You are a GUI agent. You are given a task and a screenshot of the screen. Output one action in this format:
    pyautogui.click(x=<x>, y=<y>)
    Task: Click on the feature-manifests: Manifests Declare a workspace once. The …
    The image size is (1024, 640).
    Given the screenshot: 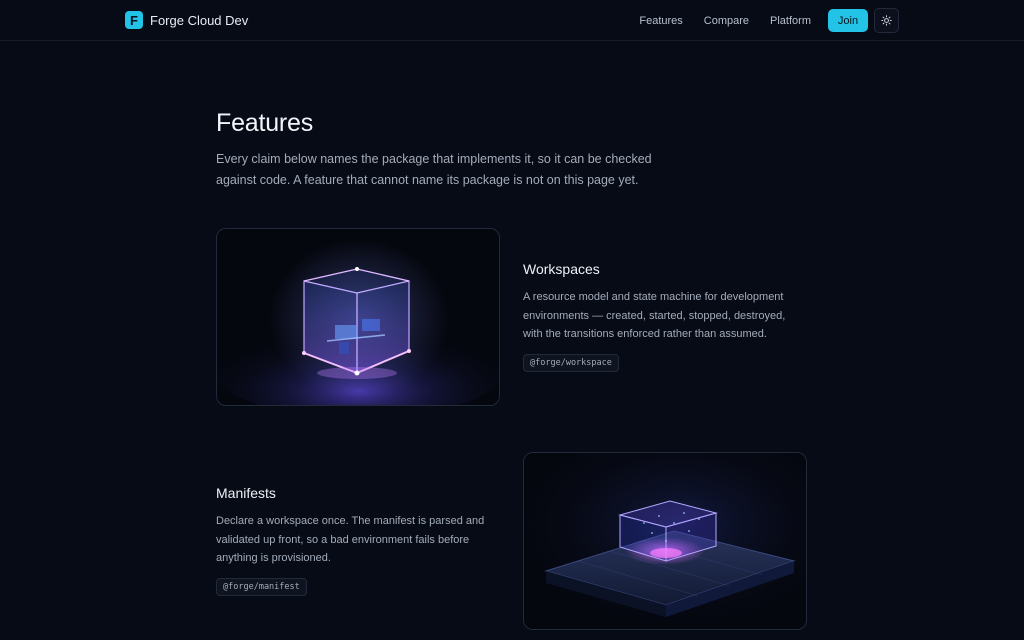 What is the action you would take?
    pyautogui.click(x=358, y=540)
    